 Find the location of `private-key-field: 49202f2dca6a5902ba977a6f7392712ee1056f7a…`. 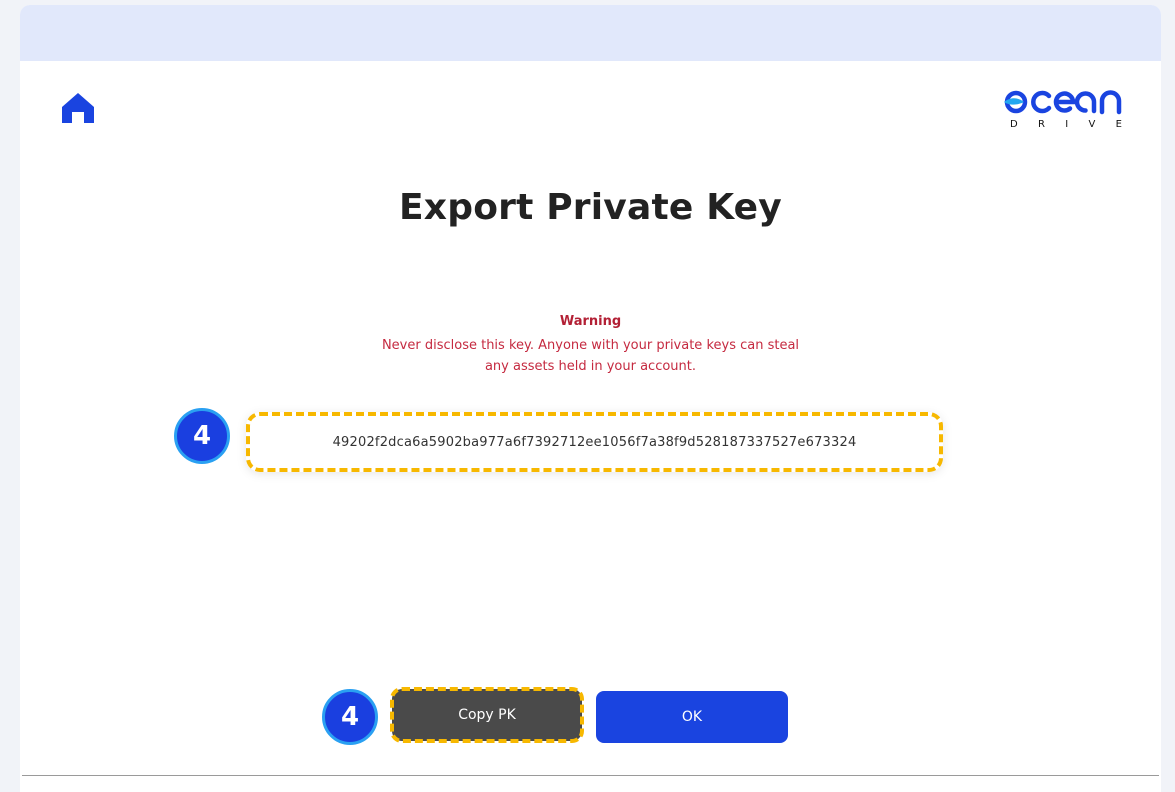

private-key-field: 49202f2dca6a5902ba977a6f7392712ee1056f7a… is located at coordinates (594, 442).